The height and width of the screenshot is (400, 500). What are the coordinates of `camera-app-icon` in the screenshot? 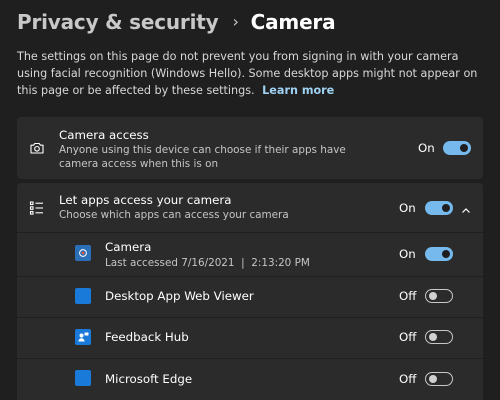 It's located at (83, 253).